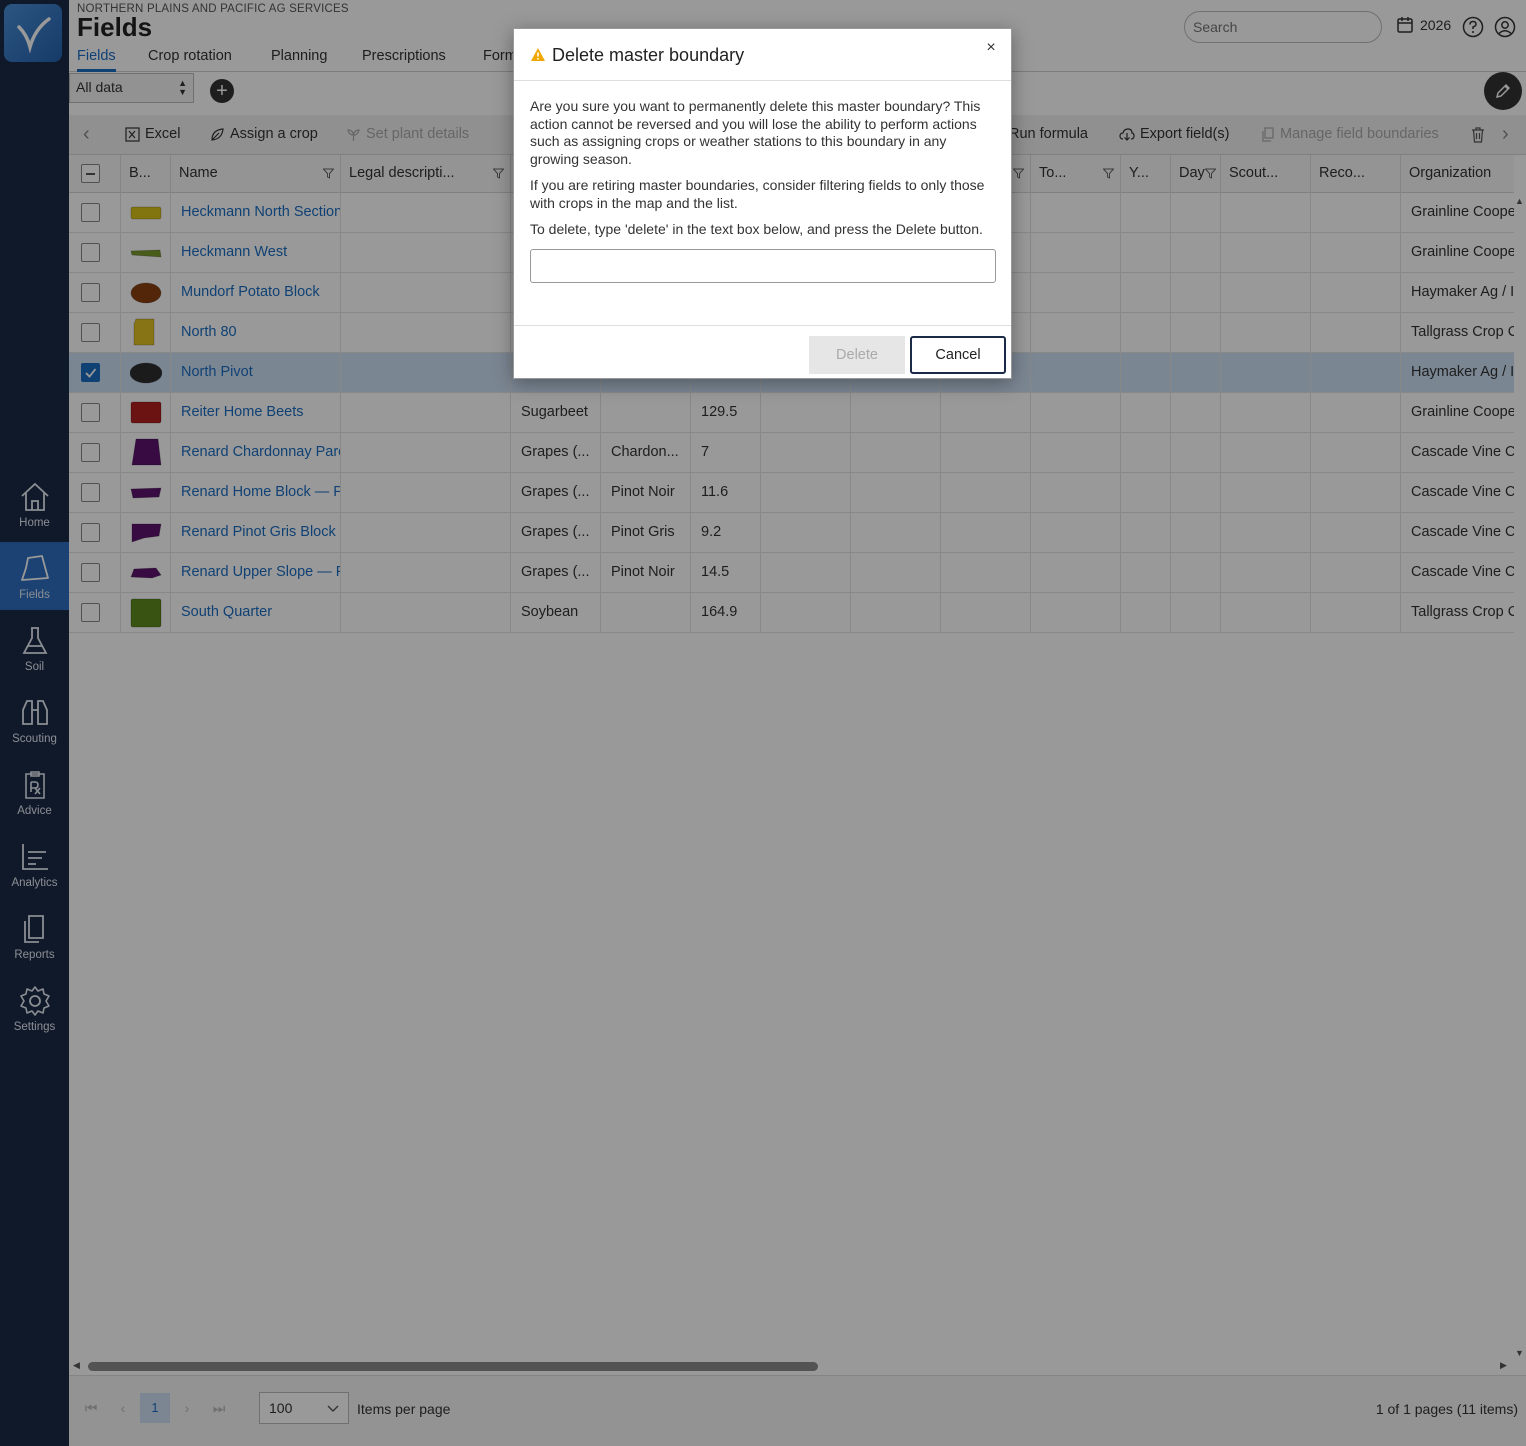  Describe the element at coordinates (648, 55) in the screenshot. I see `dialog-title: Delete master boundary` at that location.